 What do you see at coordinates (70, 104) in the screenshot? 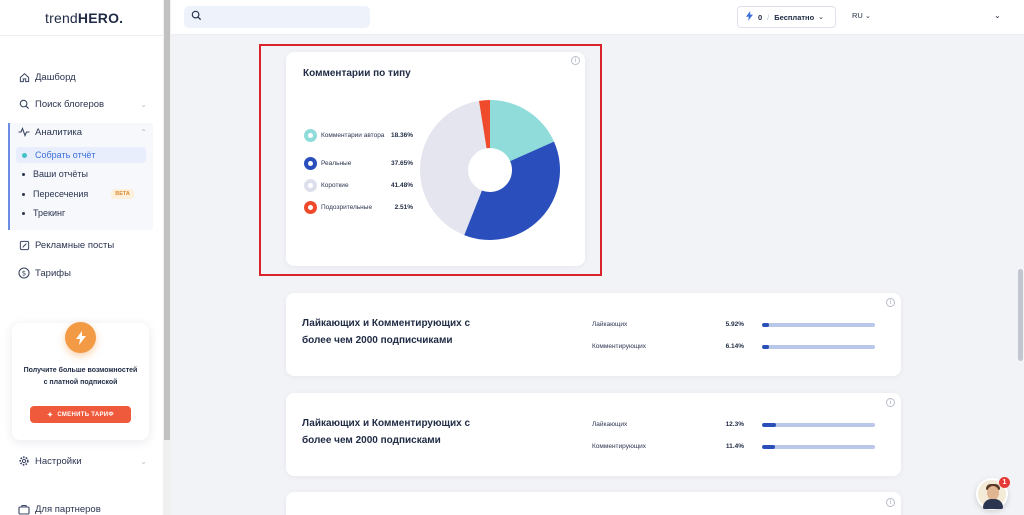
I see `sidebar-item-label: Поиск блогеров` at bounding box center [70, 104].